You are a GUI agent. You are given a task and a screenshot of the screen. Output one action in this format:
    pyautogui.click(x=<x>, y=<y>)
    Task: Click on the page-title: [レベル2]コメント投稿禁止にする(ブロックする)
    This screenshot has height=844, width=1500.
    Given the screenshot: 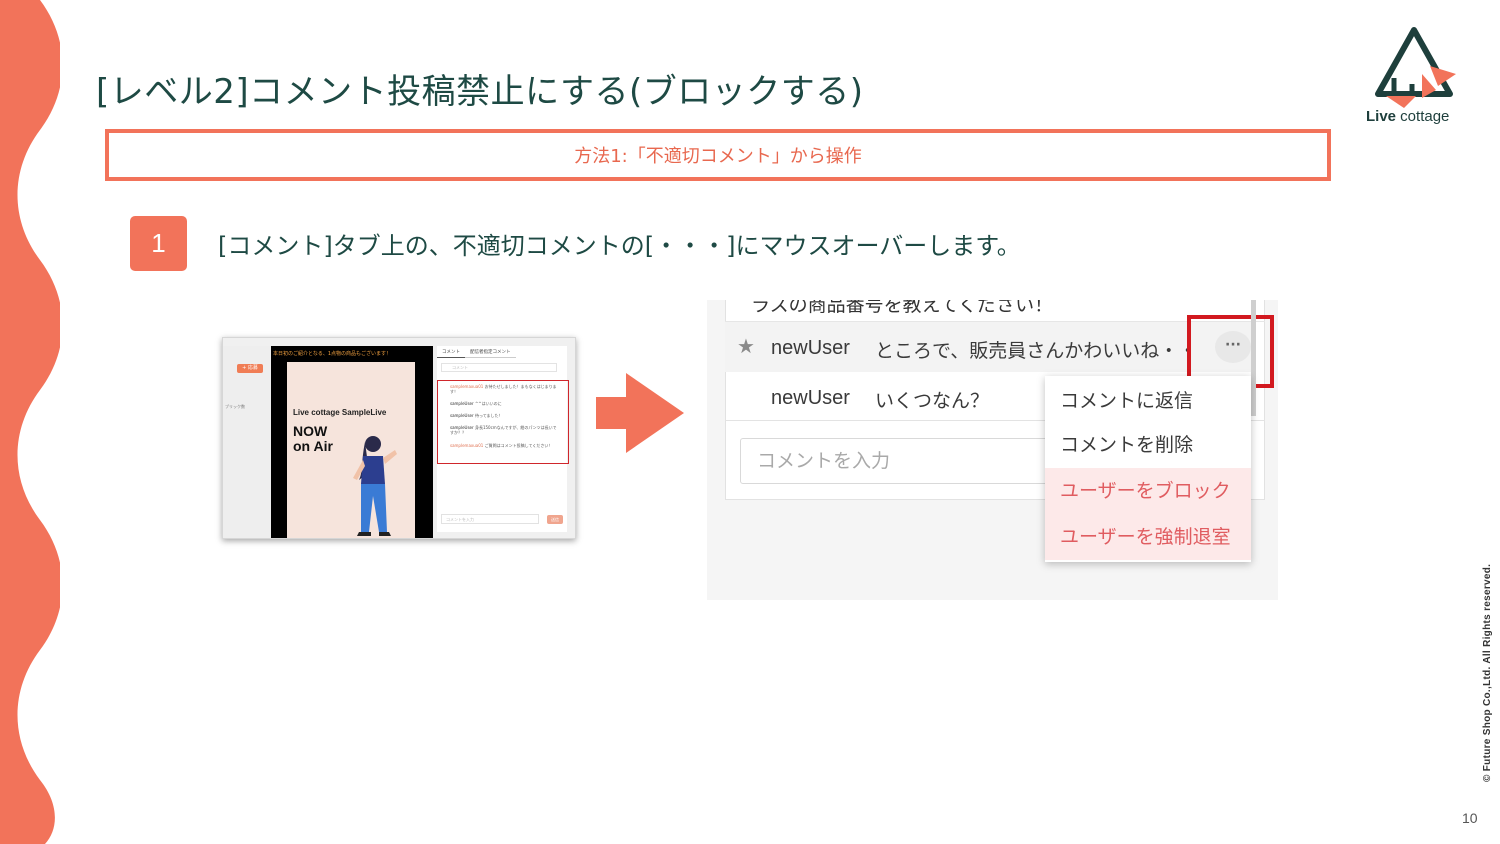 What is the action you would take?
    pyautogui.click(x=480, y=92)
    